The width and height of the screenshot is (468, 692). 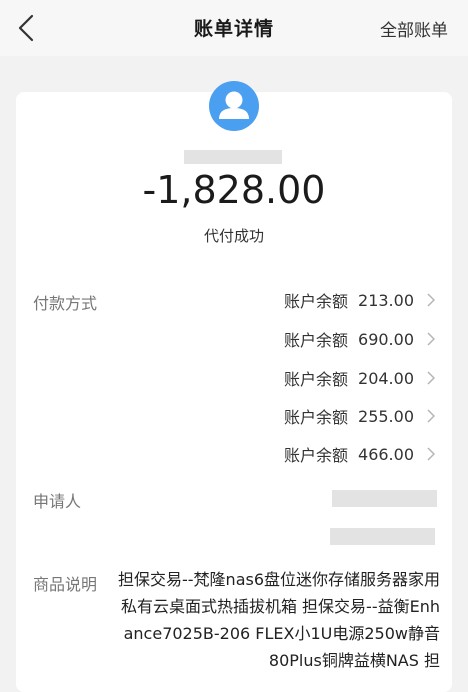 I want to click on avatar-icon, so click(x=234, y=106).